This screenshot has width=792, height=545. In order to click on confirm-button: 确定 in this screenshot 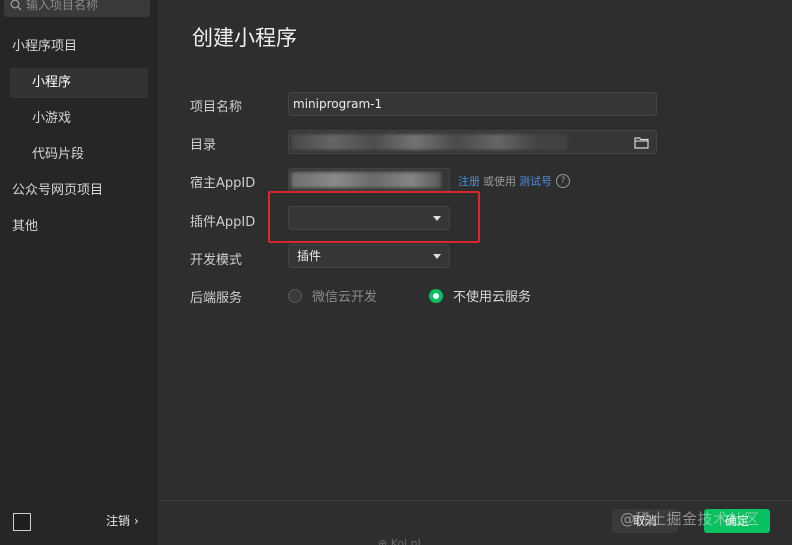, I will do `click(737, 521)`.